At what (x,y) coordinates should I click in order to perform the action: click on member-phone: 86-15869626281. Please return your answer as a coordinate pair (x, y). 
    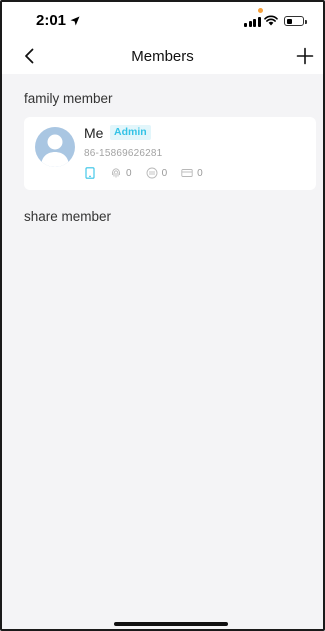
    Looking at the image, I should click on (123, 153).